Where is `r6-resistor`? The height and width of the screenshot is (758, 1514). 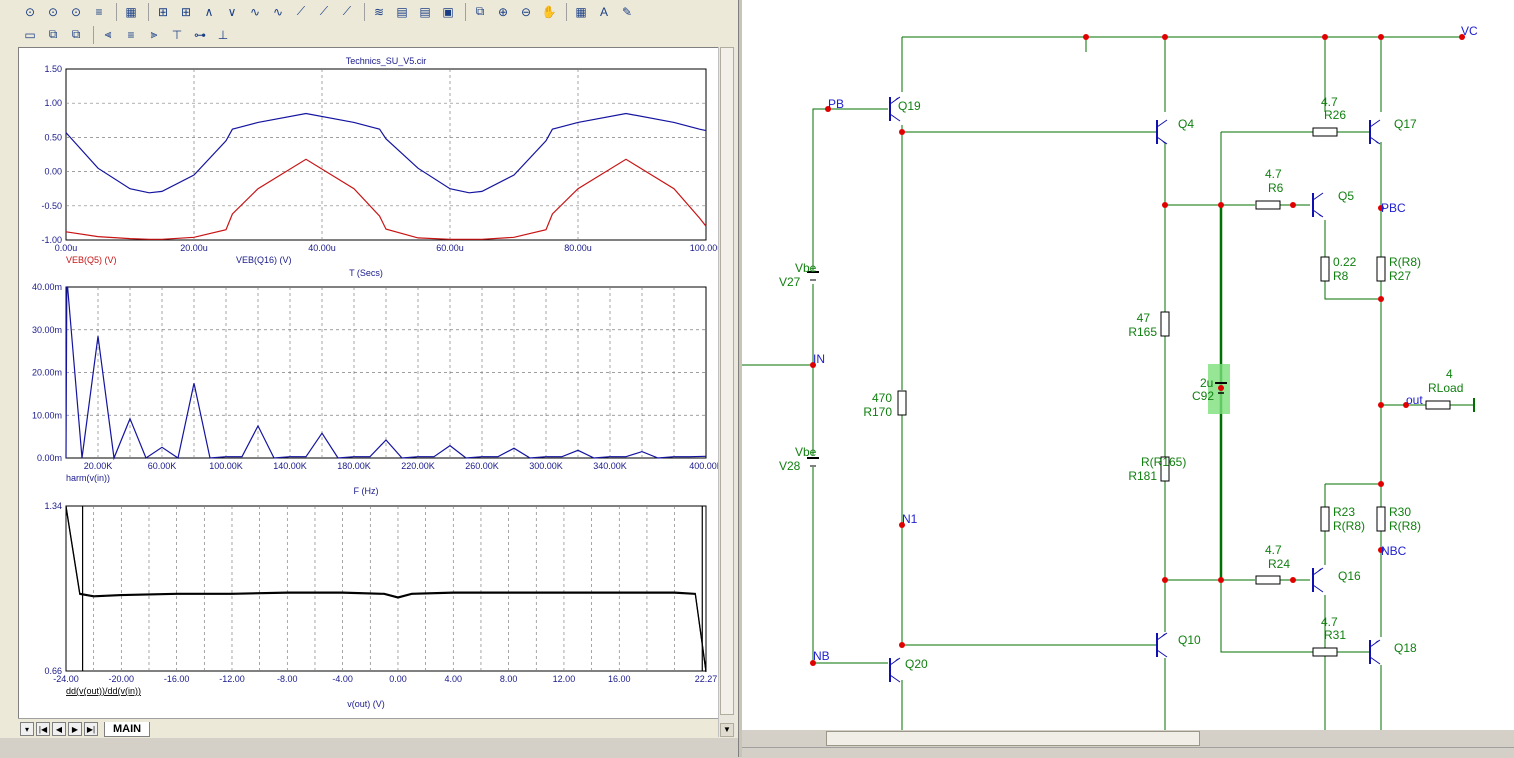 r6-resistor is located at coordinates (1268, 205).